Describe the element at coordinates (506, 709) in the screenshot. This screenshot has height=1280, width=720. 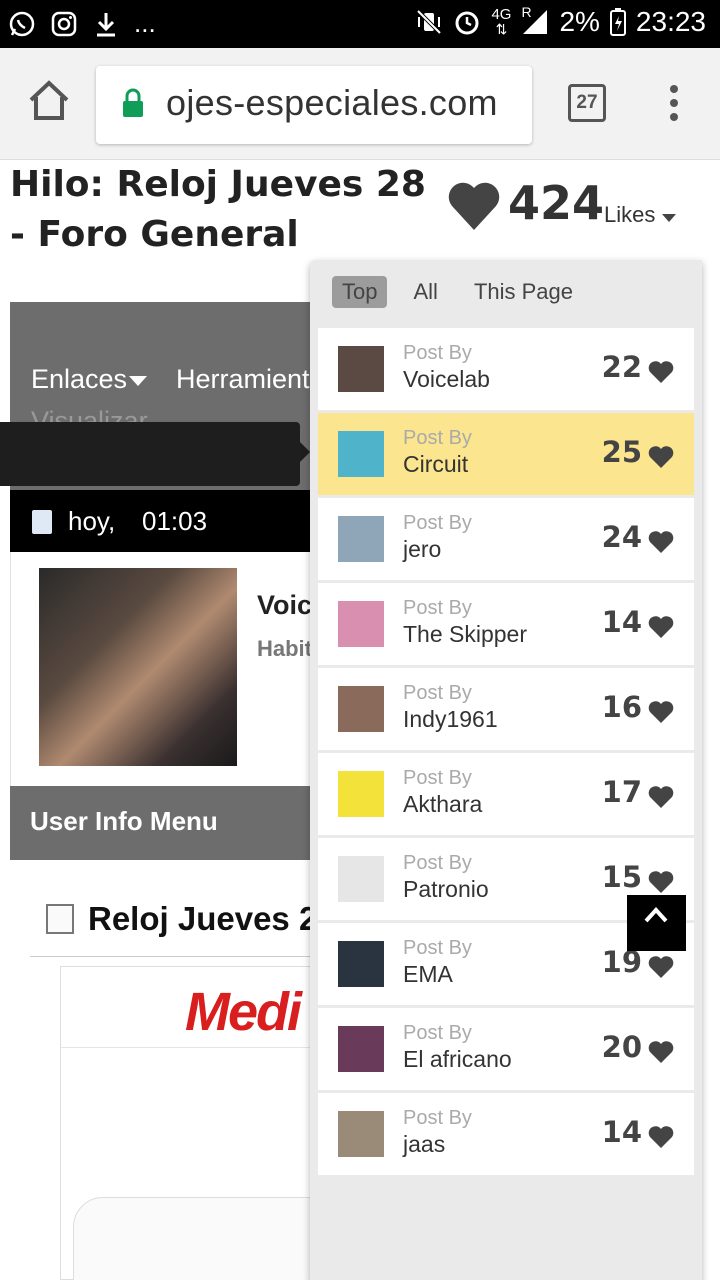
I see `list-item: Post By Indy1961 16` at that location.